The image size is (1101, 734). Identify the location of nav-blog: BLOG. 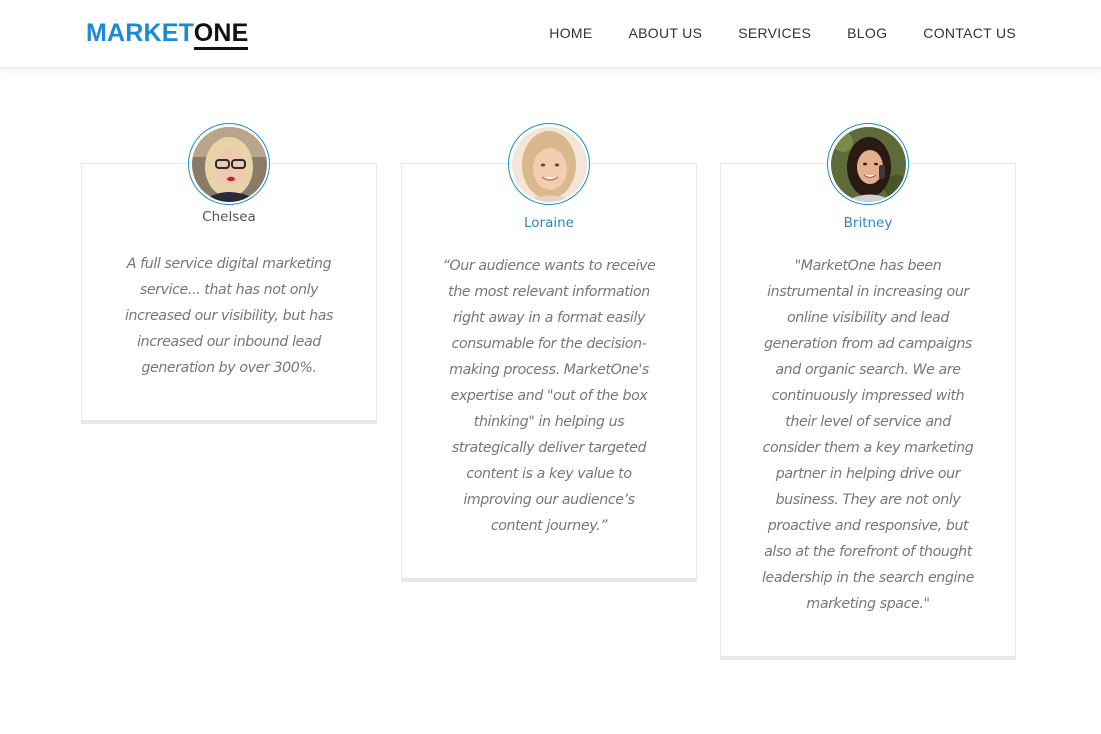
(867, 33).